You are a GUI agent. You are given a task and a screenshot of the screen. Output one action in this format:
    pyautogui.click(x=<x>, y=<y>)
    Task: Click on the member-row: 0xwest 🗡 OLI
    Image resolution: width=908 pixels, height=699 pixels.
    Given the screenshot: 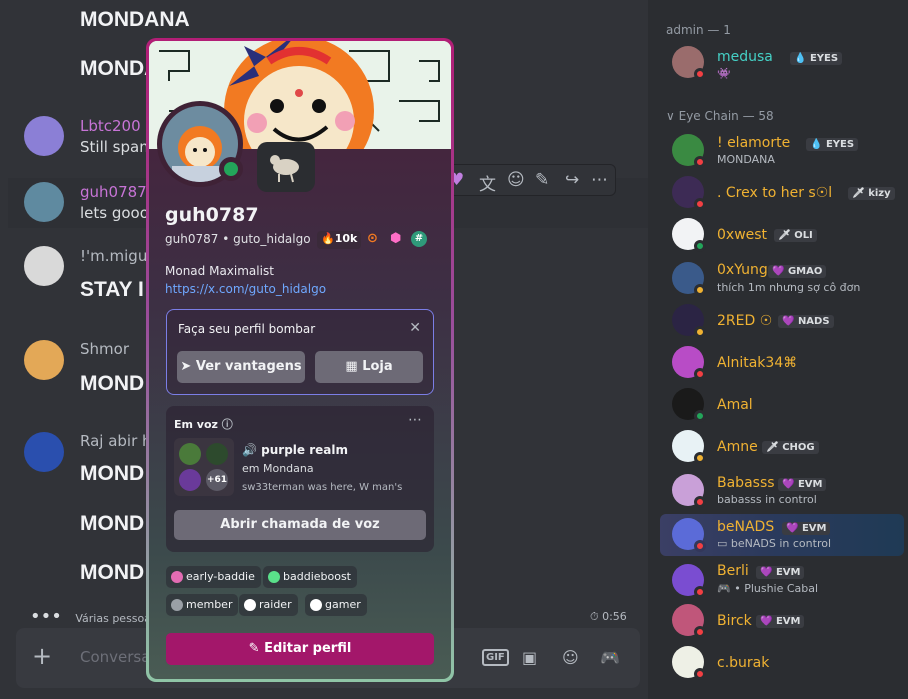 What is the action you would take?
    pyautogui.click(x=784, y=235)
    